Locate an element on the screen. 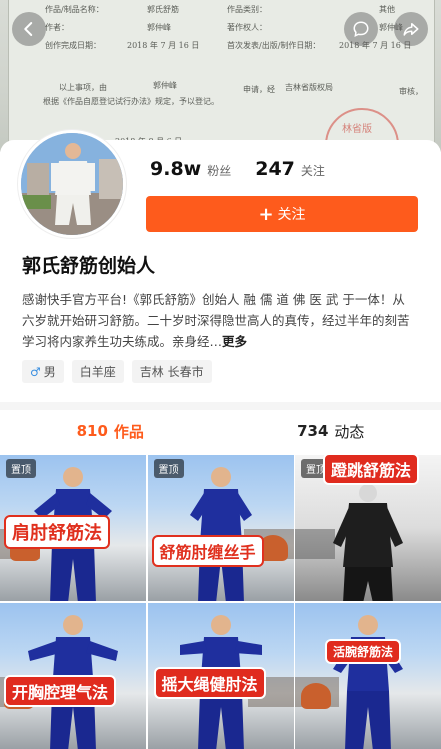  location-tag-label: 吉林 长春市 is located at coordinates (171, 372).